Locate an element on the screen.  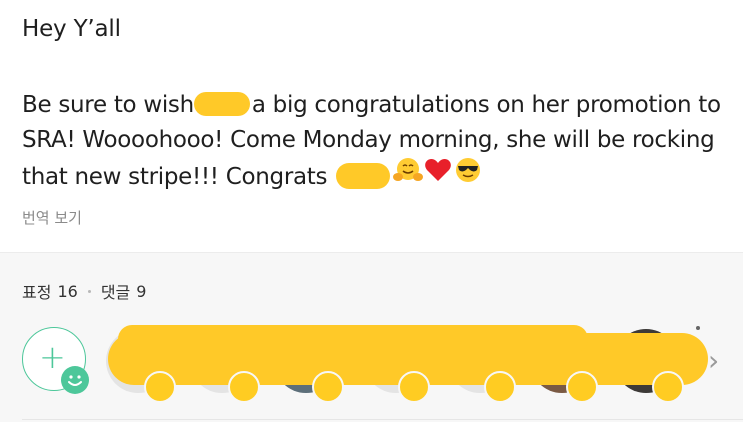
comments-count: 9 is located at coordinates (141, 291).